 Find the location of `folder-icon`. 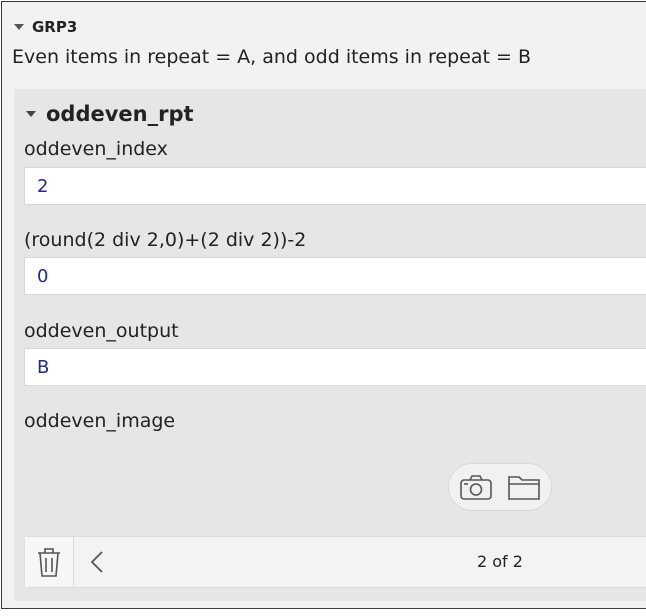

folder-icon is located at coordinates (524, 488).